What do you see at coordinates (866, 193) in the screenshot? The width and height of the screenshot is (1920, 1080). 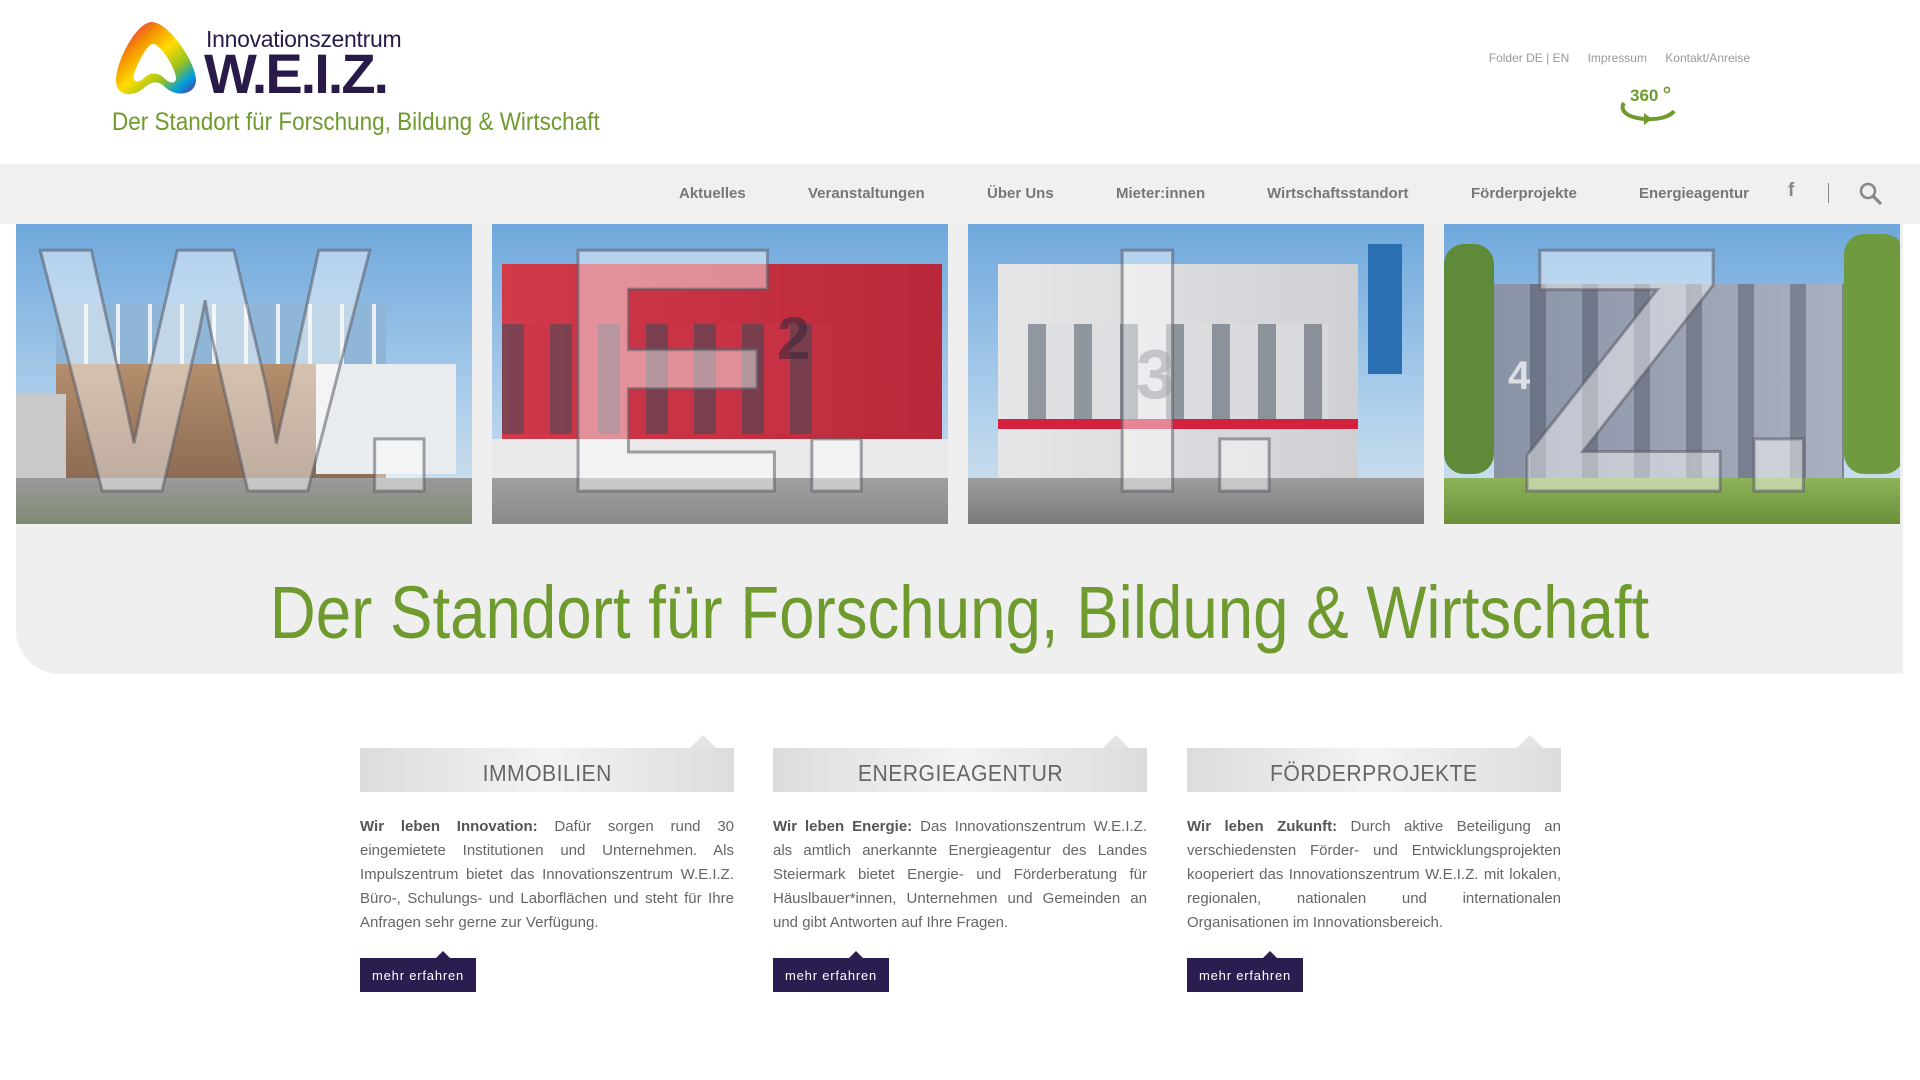 I see `nav-veranstaltungen: Veranstaltungen` at bounding box center [866, 193].